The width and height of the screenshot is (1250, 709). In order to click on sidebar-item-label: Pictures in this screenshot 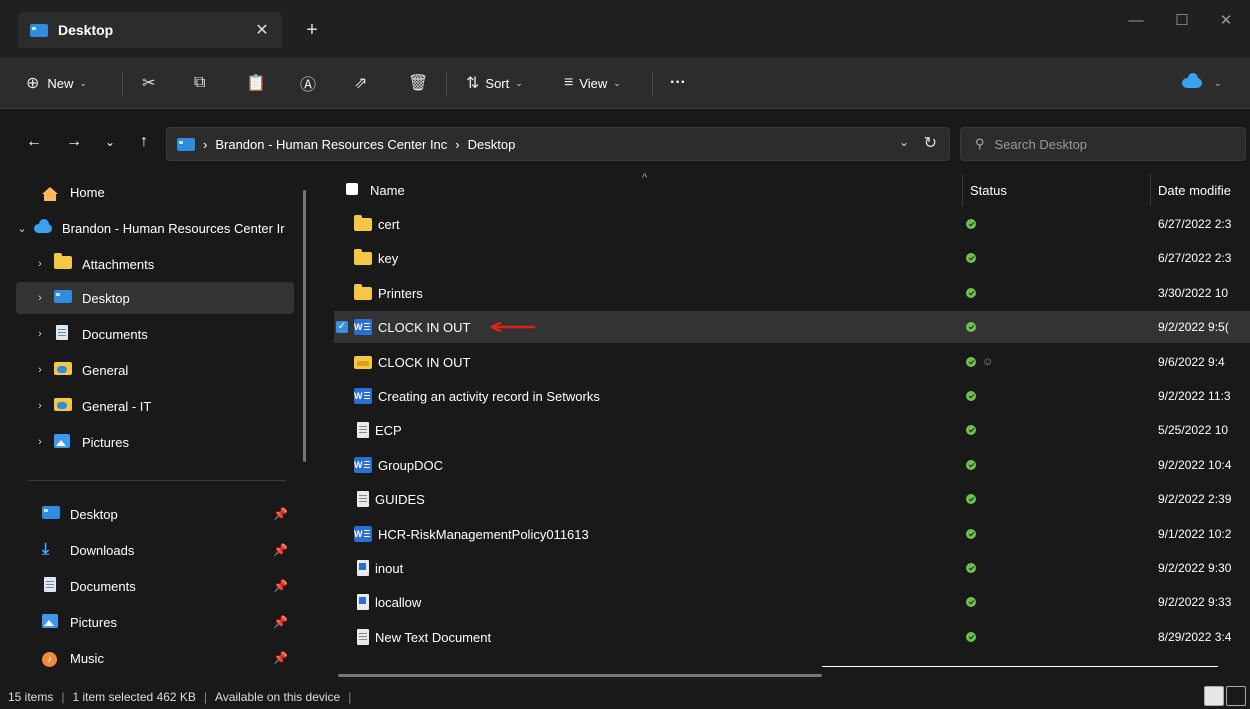, I will do `click(93, 622)`.